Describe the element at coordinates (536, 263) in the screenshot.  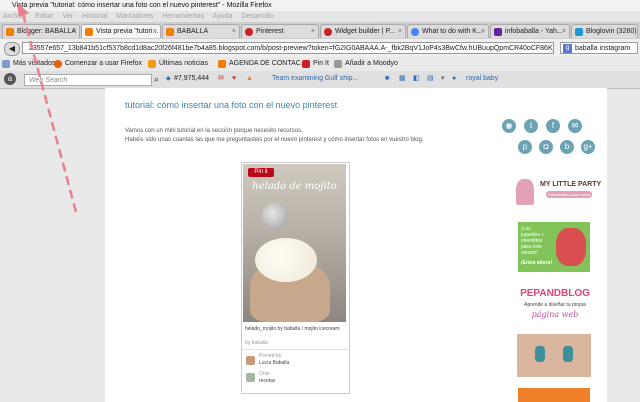
I see `toys-ad-cta: ¡Entra ahora!` at that location.